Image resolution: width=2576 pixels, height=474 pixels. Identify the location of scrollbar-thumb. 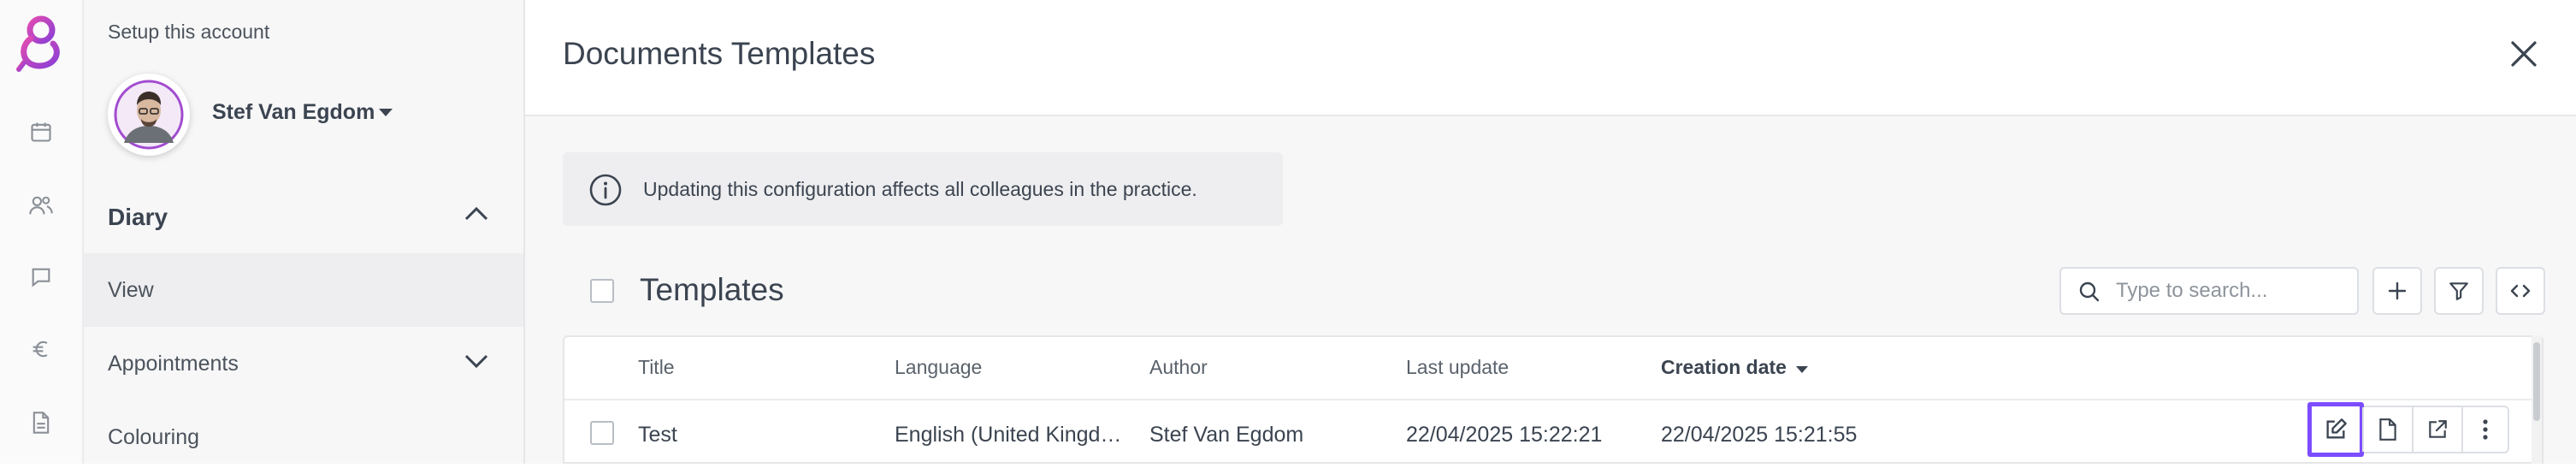
(2536, 381).